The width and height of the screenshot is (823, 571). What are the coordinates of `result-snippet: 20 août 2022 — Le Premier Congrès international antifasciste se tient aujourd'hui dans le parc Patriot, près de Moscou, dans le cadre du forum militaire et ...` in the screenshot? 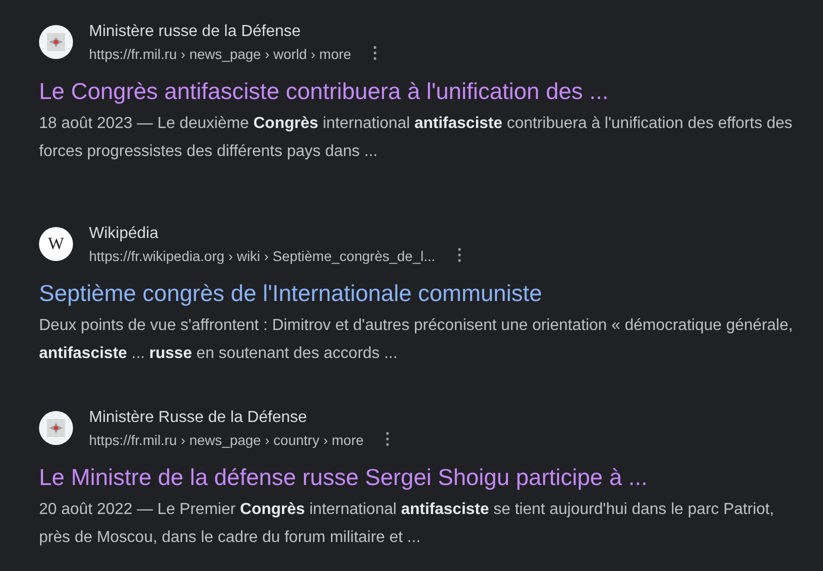 It's located at (407, 524).